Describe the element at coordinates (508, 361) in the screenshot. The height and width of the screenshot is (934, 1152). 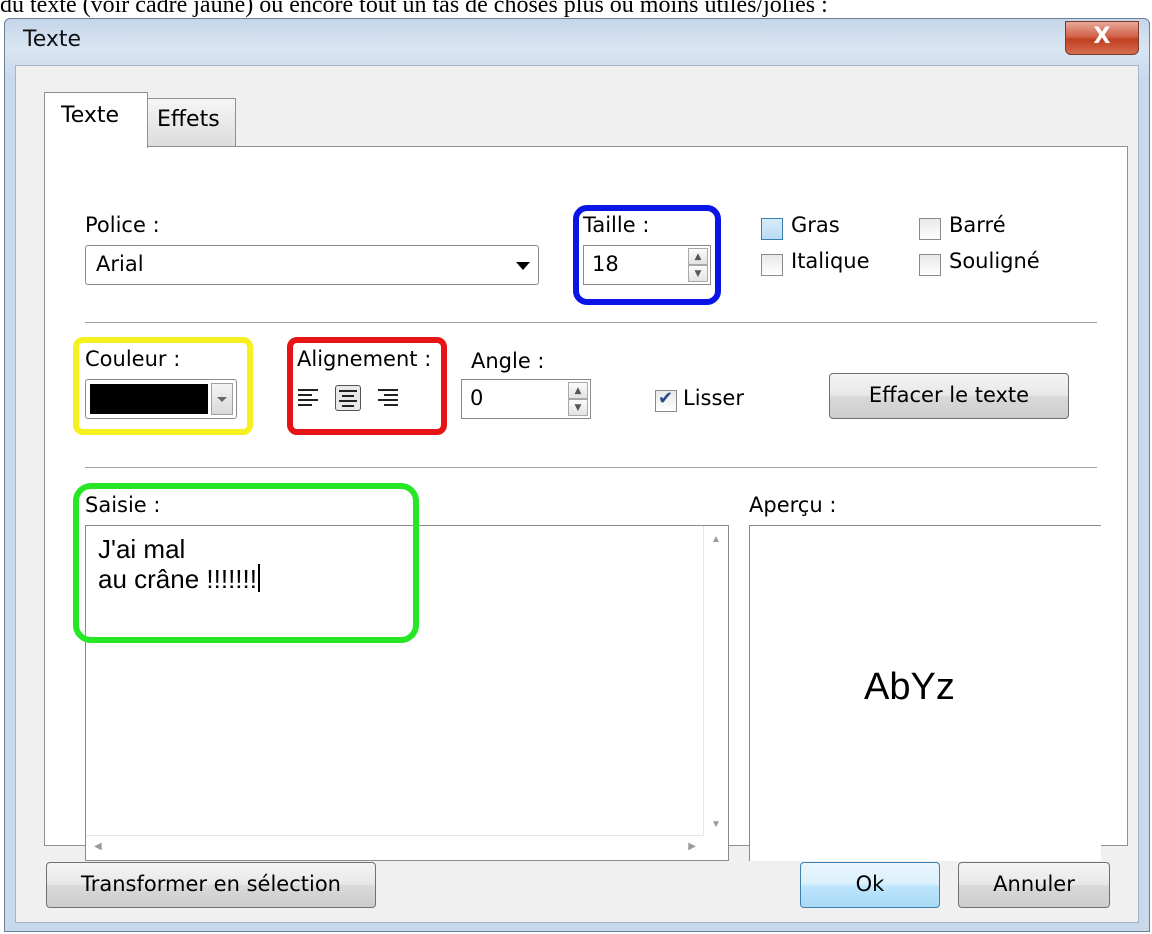
I see `angle-label: Angle :` at that location.